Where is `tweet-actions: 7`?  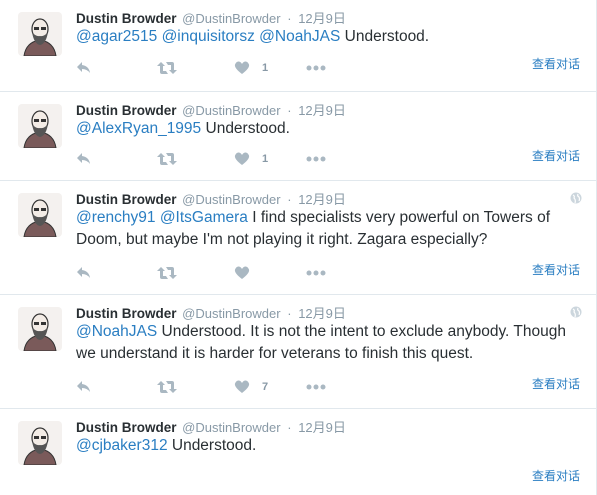 tweet-actions: 7 is located at coordinates (201, 387).